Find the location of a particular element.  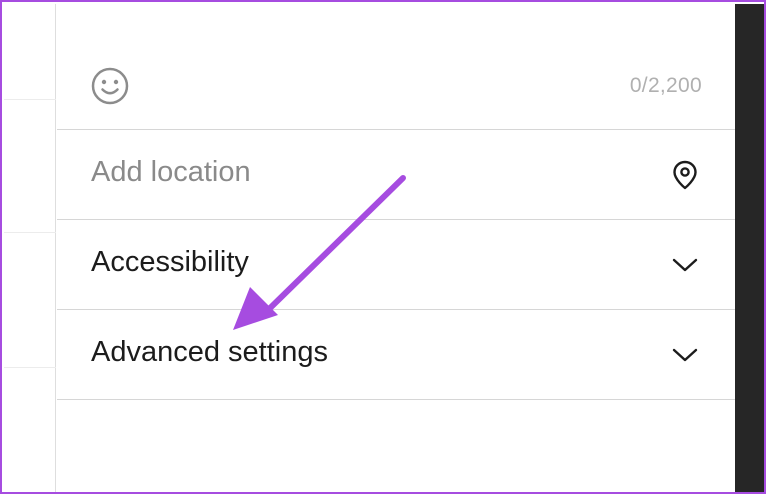

add-location-input: Add location is located at coordinates (171, 172).